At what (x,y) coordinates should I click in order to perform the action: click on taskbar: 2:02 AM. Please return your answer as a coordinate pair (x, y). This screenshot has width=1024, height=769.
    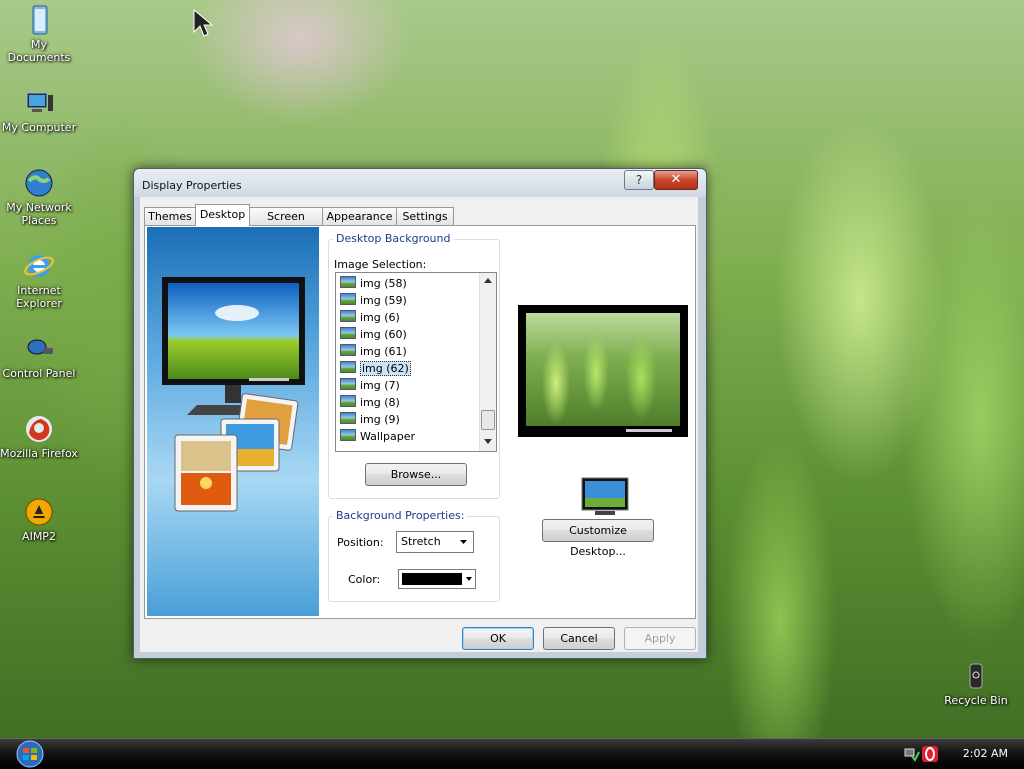
    Looking at the image, I should click on (512, 753).